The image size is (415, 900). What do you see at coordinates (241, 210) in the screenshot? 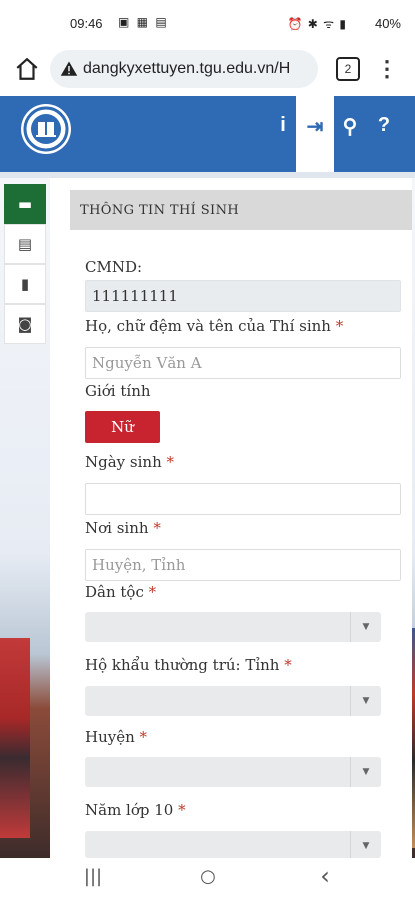
I see `section-title: THÔNG TIN THÍ SINH` at bounding box center [241, 210].